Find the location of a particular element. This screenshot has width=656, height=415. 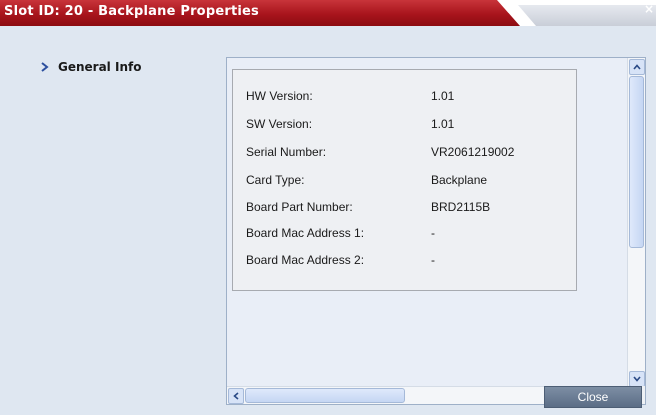

info-row-sw-version: SW Version: 1.01 is located at coordinates (350, 124).